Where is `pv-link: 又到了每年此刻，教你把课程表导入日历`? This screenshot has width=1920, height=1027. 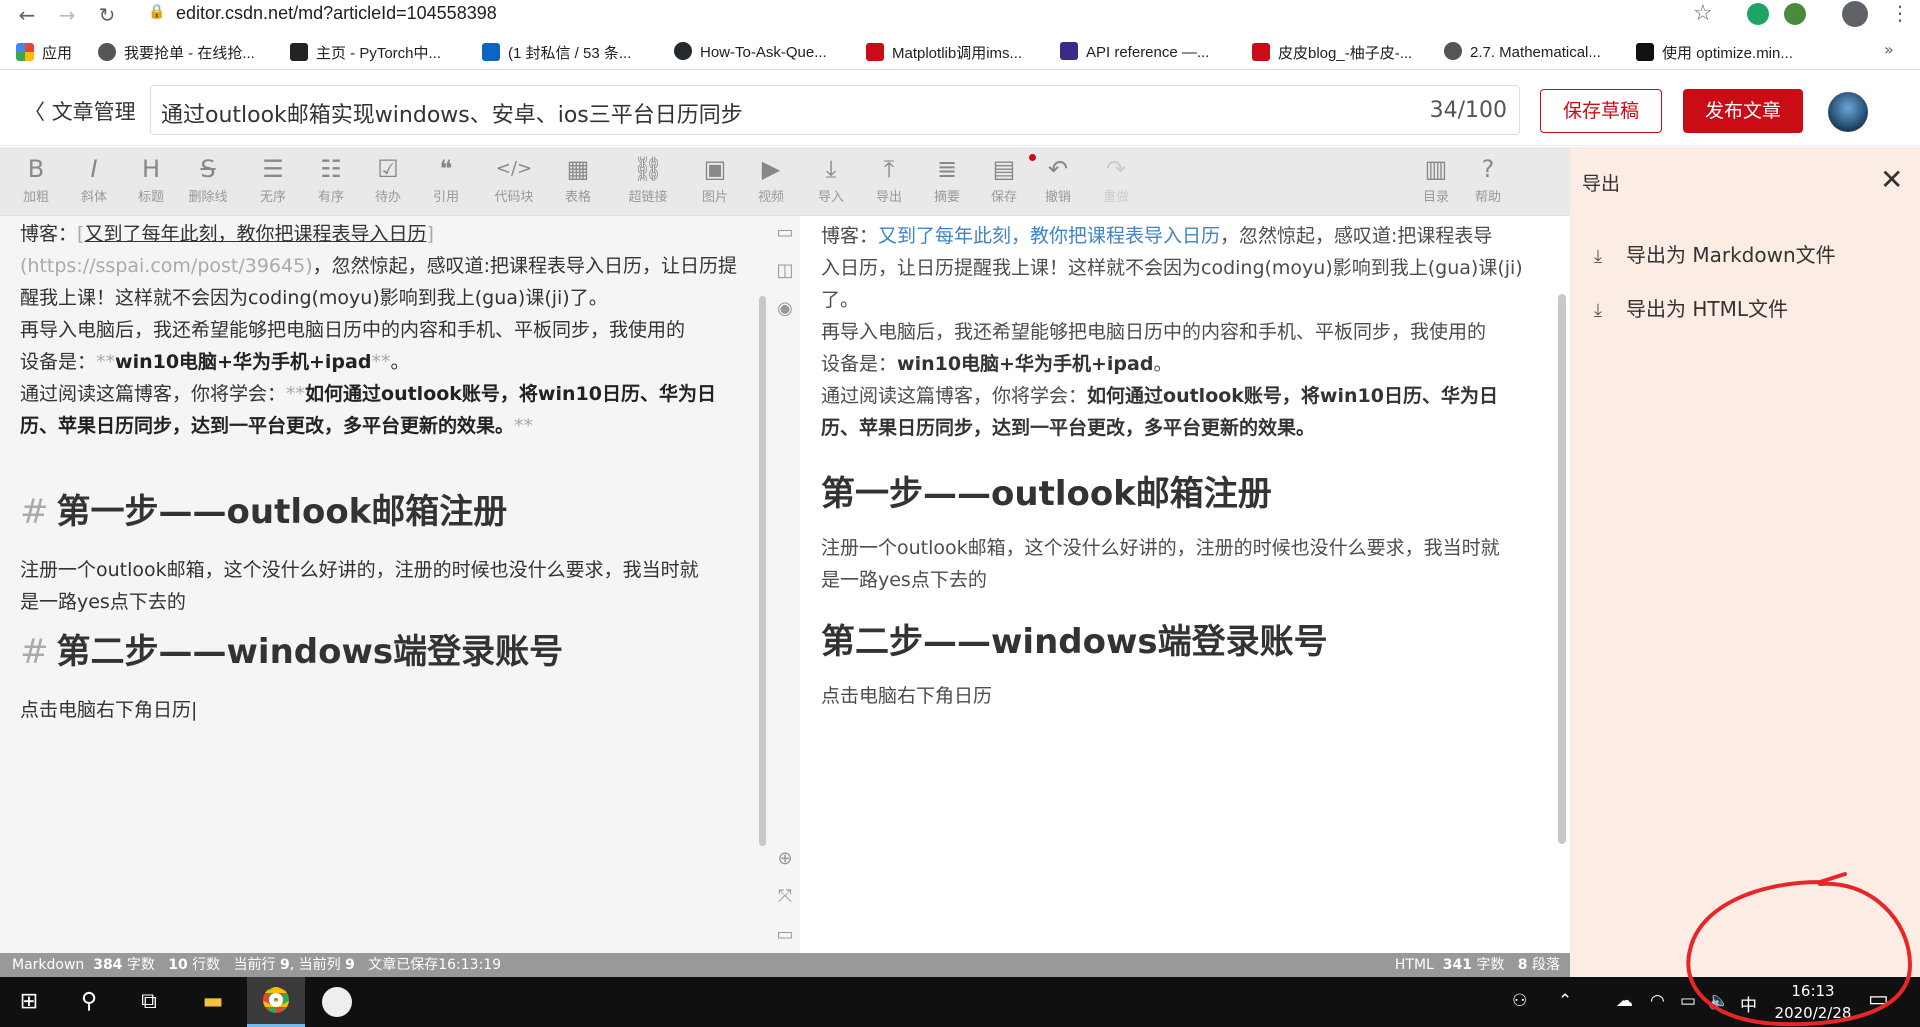 pv-link: 又到了每年此刻，教你把课程表导入日历 is located at coordinates (1049, 236).